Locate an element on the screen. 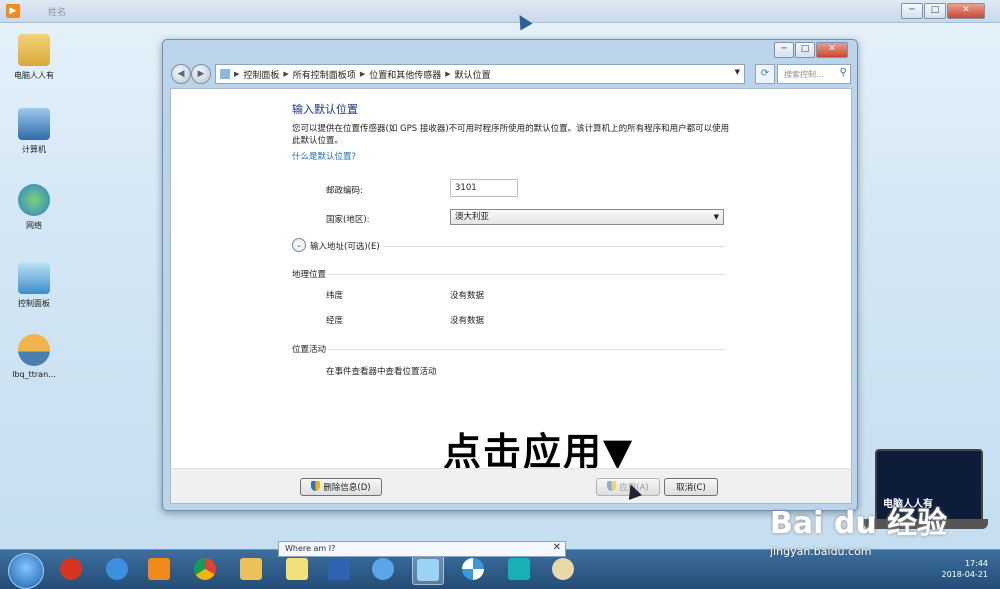 The height and width of the screenshot is (589, 1000). sticky-notes-icon is located at coordinates (297, 569).